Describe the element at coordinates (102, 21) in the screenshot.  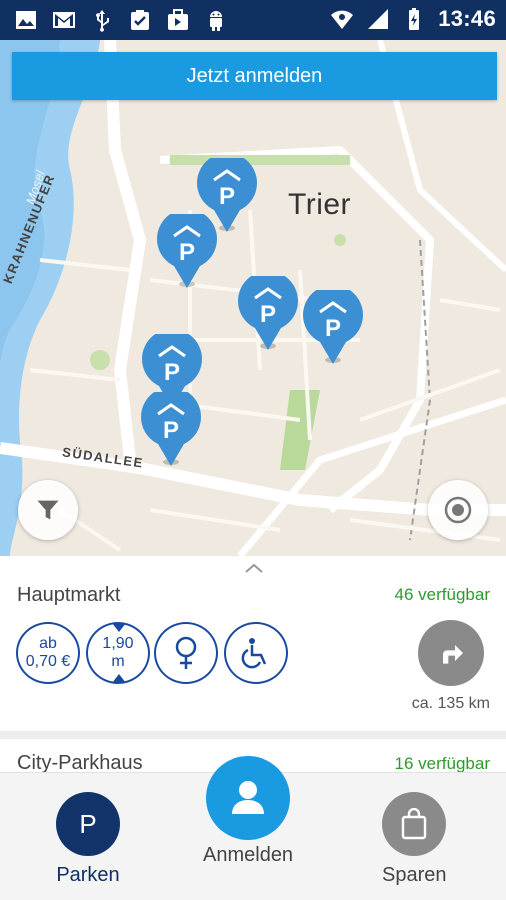
I see `usb-icon` at that location.